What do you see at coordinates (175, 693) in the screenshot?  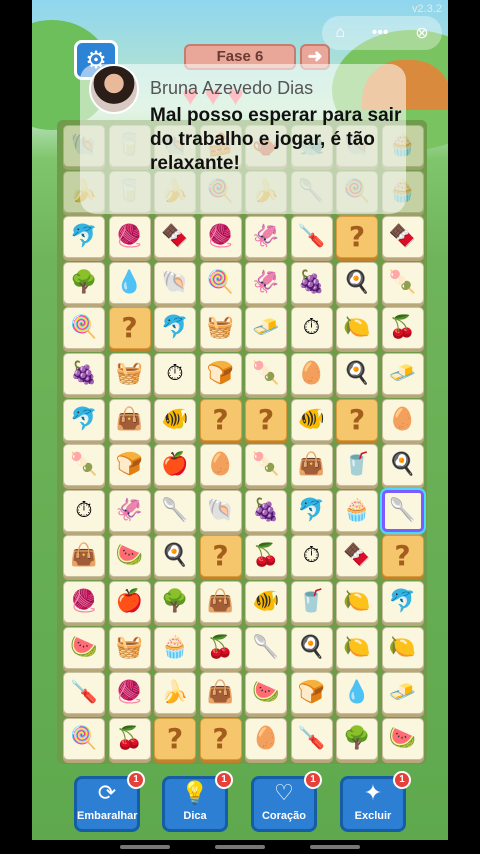 I see `tile: 🍌` at bounding box center [175, 693].